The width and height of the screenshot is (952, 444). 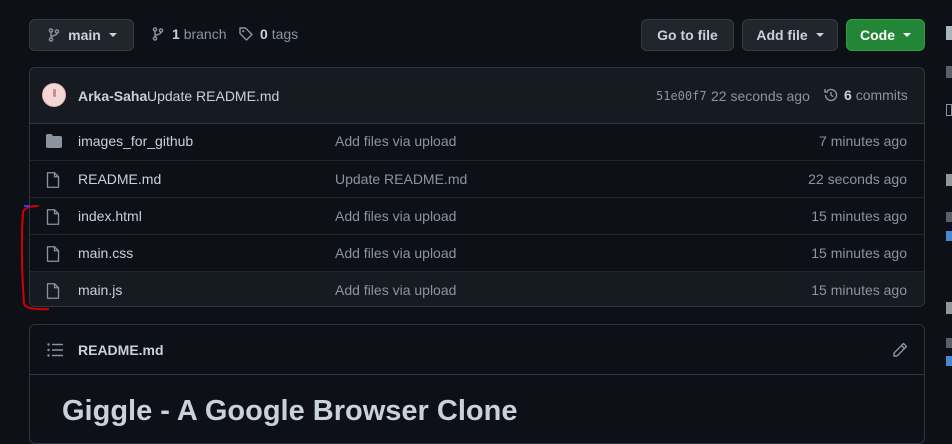 What do you see at coordinates (213, 96) in the screenshot?
I see `commit-message: Update README.md` at bounding box center [213, 96].